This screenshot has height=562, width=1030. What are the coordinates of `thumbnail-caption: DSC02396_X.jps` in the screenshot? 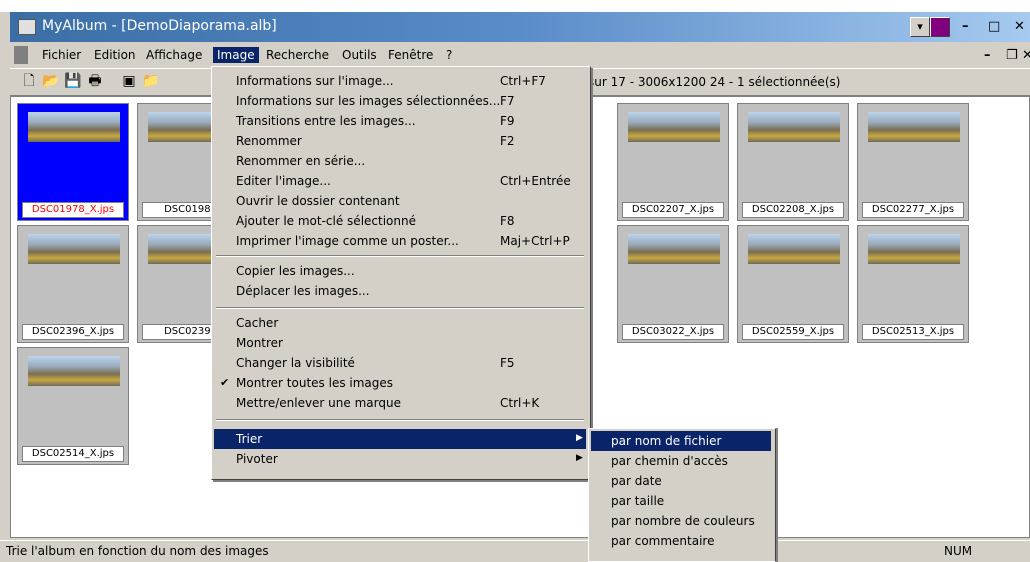 It's located at (73, 332).